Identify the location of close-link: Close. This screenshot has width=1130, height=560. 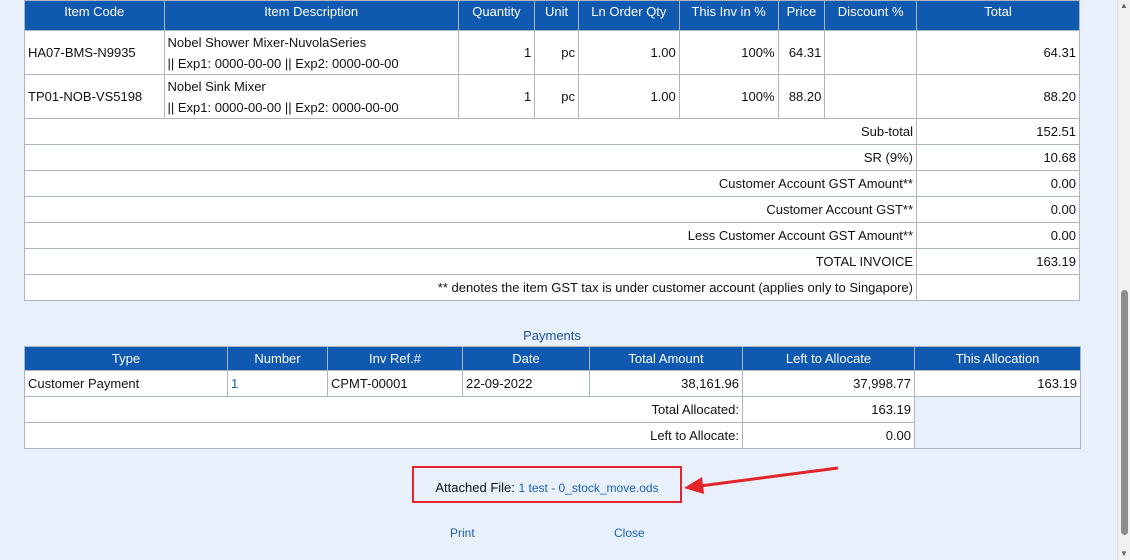
(629, 533).